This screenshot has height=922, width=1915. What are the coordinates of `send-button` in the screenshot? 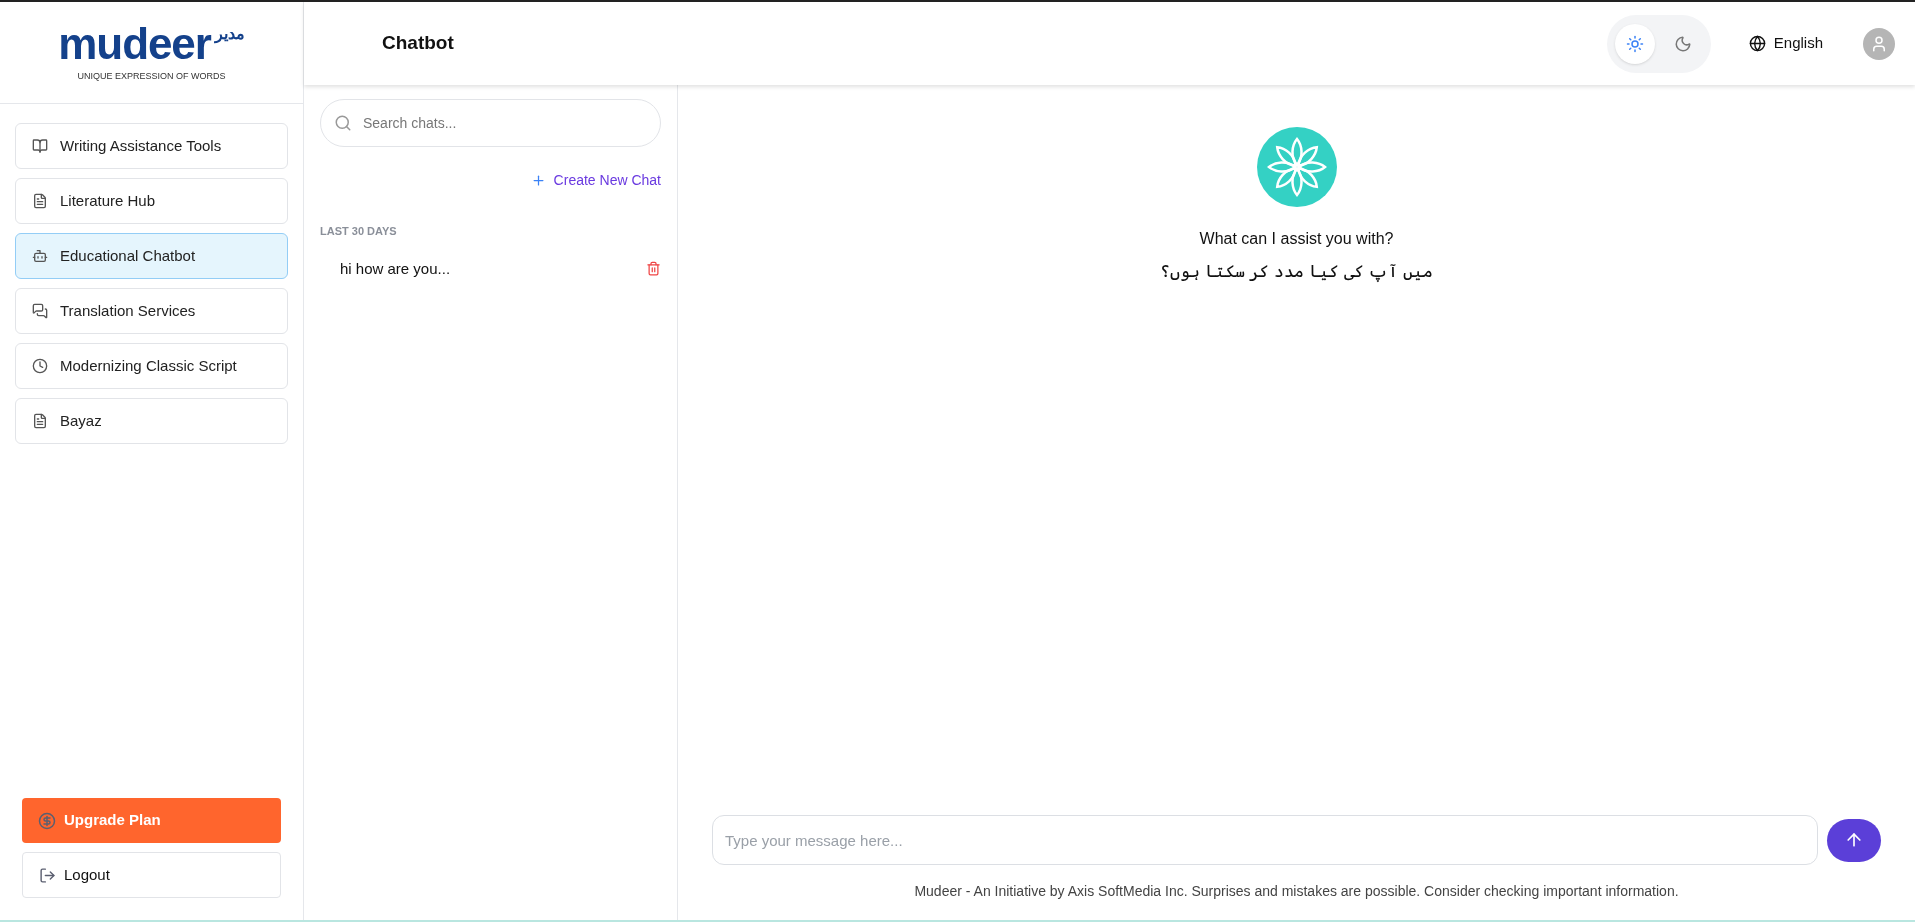 It's located at (1854, 840).